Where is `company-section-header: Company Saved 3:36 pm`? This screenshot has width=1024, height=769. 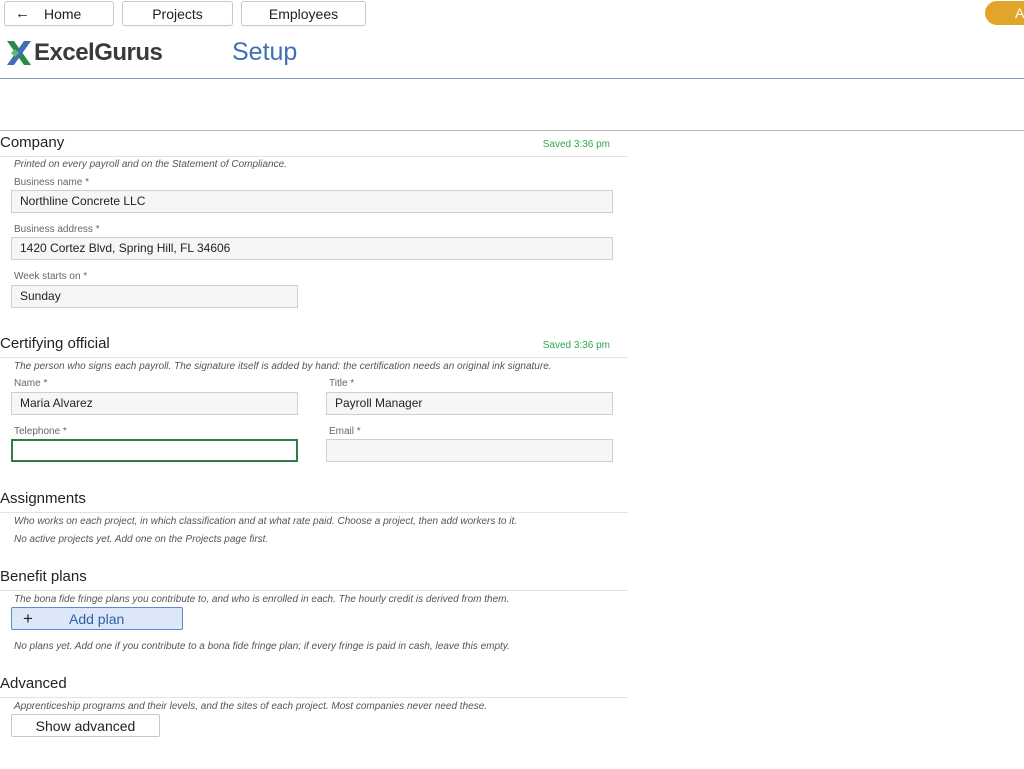
company-section-header: Company Saved 3:36 pm is located at coordinates (314, 145).